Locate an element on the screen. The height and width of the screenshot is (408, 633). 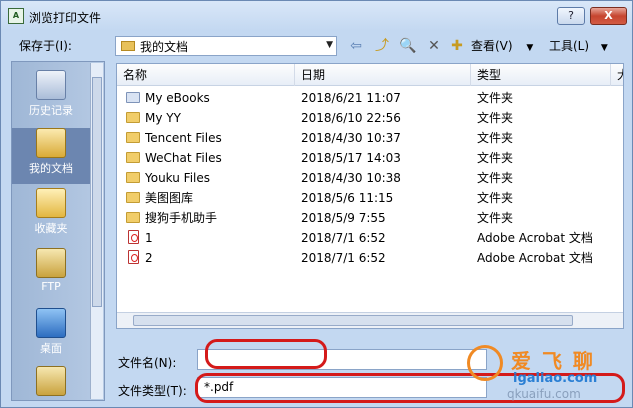
file-date: 2018/4/30 10:37 is located at coordinates (351, 138).